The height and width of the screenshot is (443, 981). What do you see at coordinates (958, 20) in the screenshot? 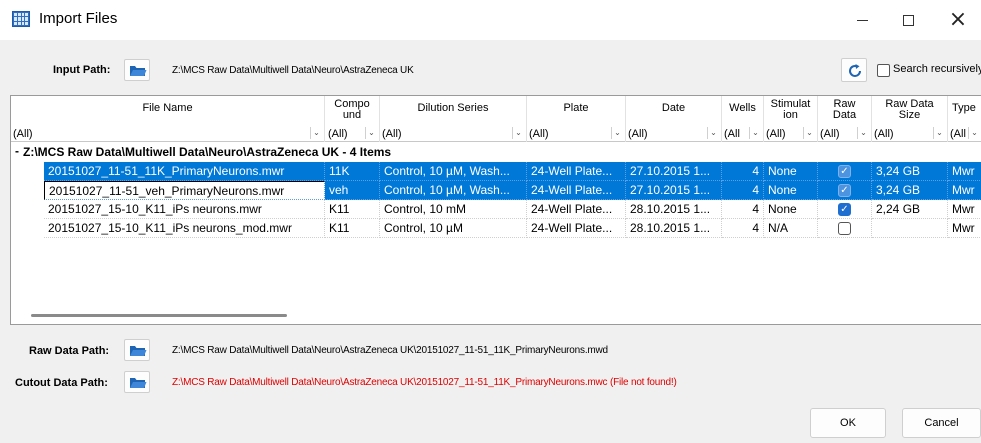
I see `close-button: ×` at bounding box center [958, 20].